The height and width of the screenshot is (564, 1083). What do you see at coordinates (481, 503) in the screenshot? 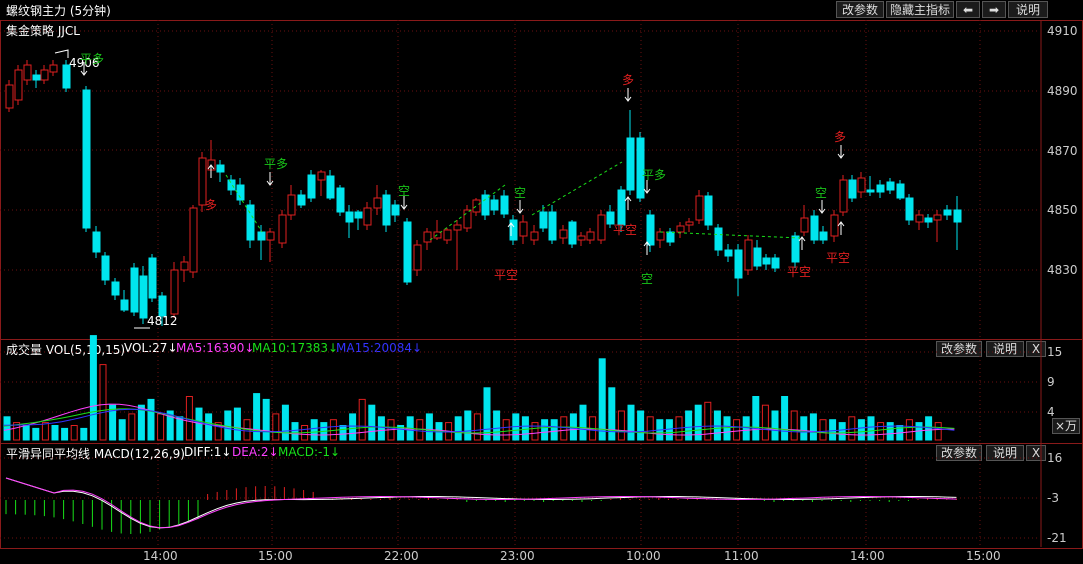
I see `macd-diff-line` at bounding box center [481, 503].